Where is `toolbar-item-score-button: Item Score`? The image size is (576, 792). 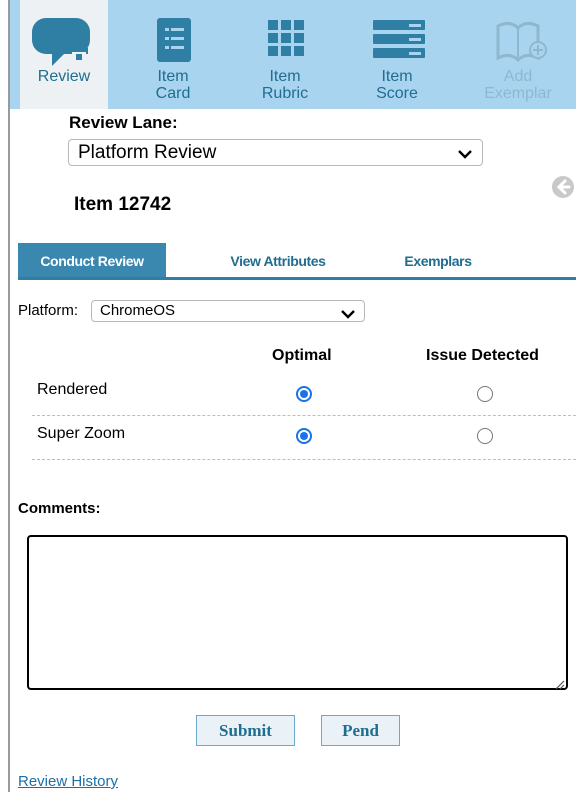 toolbar-item-score-button: Item Score is located at coordinates (397, 54).